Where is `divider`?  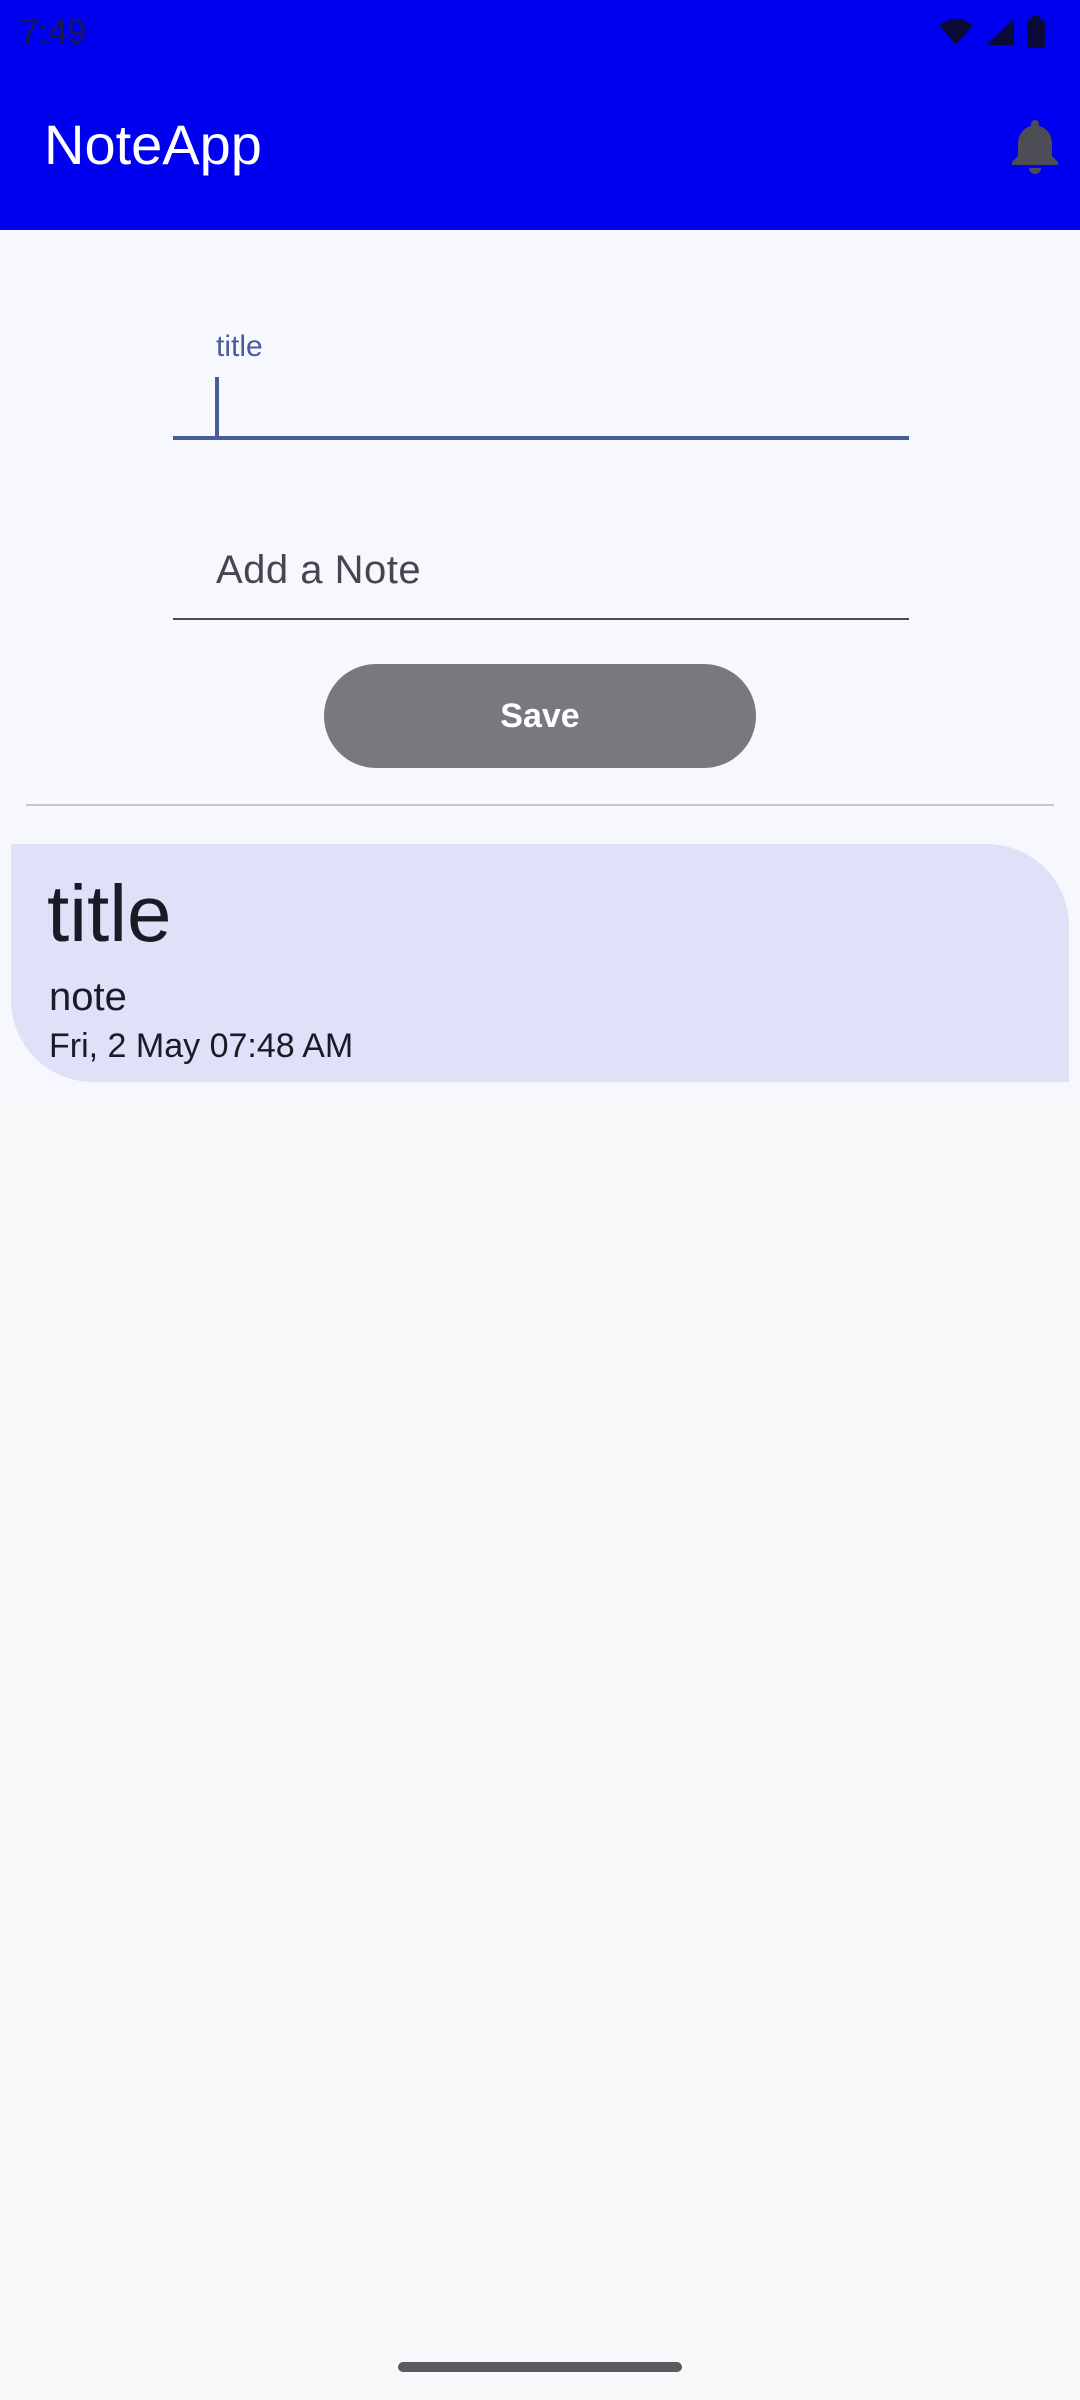
divider is located at coordinates (540, 805).